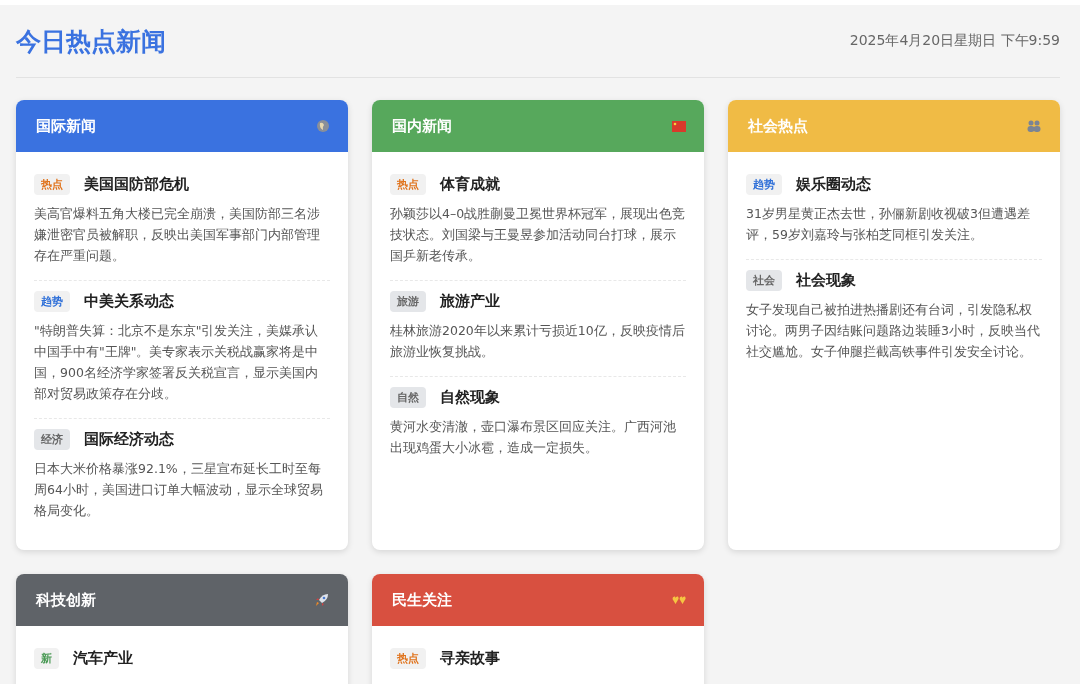 The height and width of the screenshot is (684, 1080). I want to click on news-title: 中美关系动态, so click(129, 301).